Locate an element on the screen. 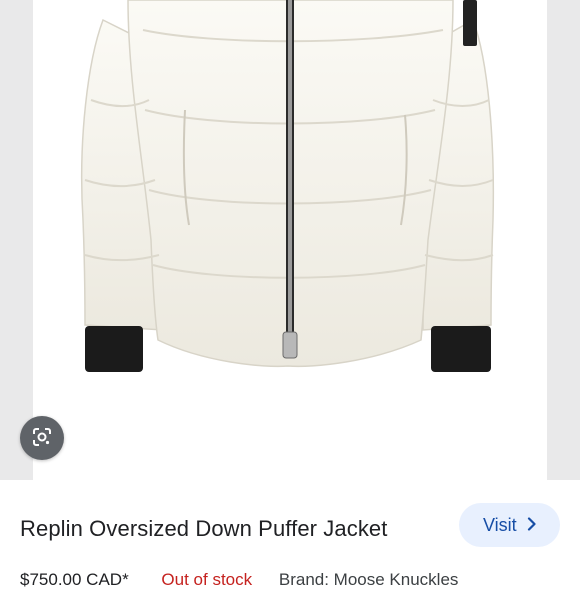  chevron-right-icon is located at coordinates (532, 525).